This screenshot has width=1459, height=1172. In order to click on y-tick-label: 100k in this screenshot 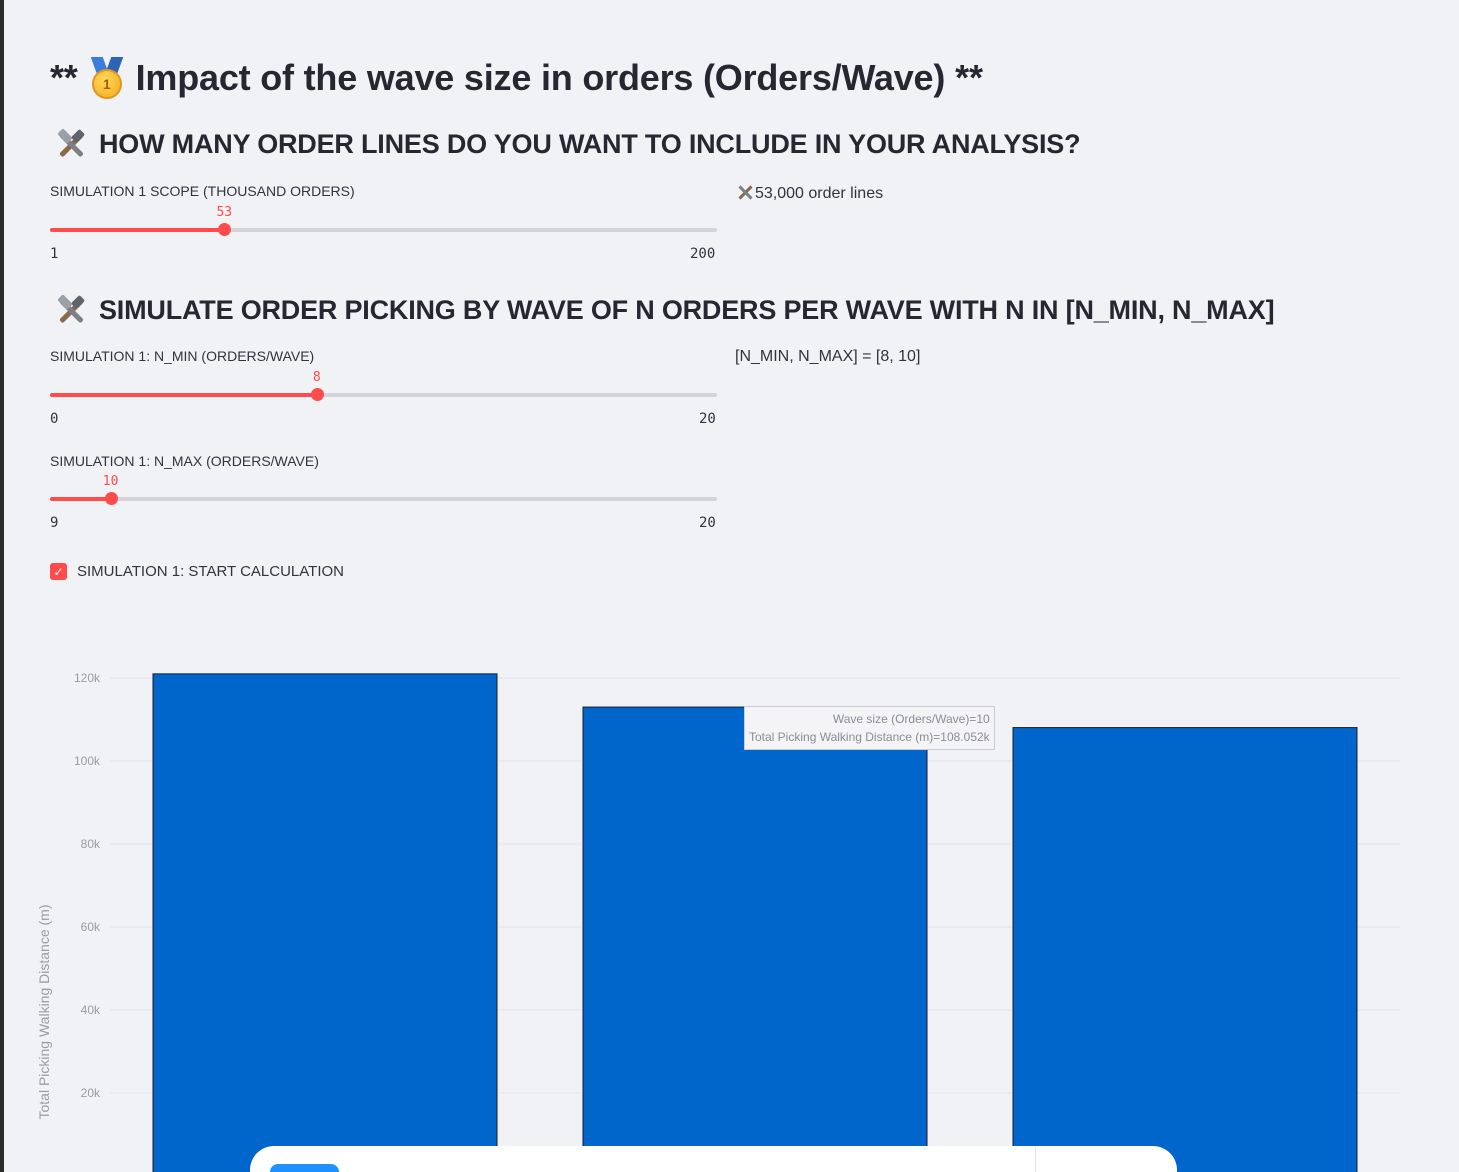, I will do `click(87, 761)`.